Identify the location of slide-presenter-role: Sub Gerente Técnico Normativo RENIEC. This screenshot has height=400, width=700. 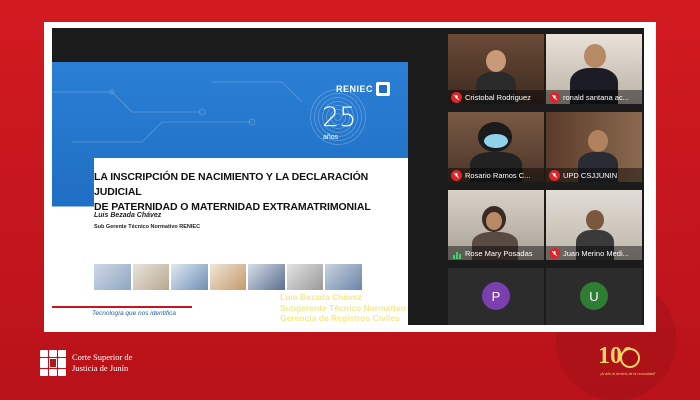
(147, 227).